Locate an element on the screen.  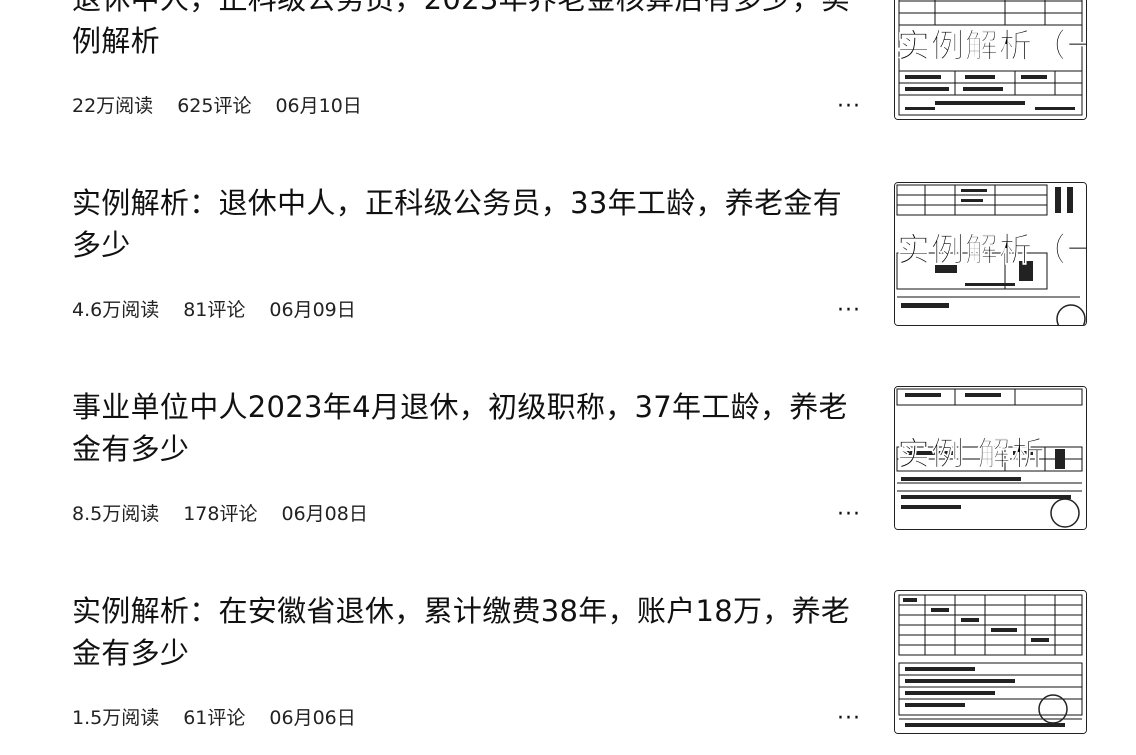
article-meta: 1.5万阅读 61评论 06月06日 is located at coordinates (214, 718).